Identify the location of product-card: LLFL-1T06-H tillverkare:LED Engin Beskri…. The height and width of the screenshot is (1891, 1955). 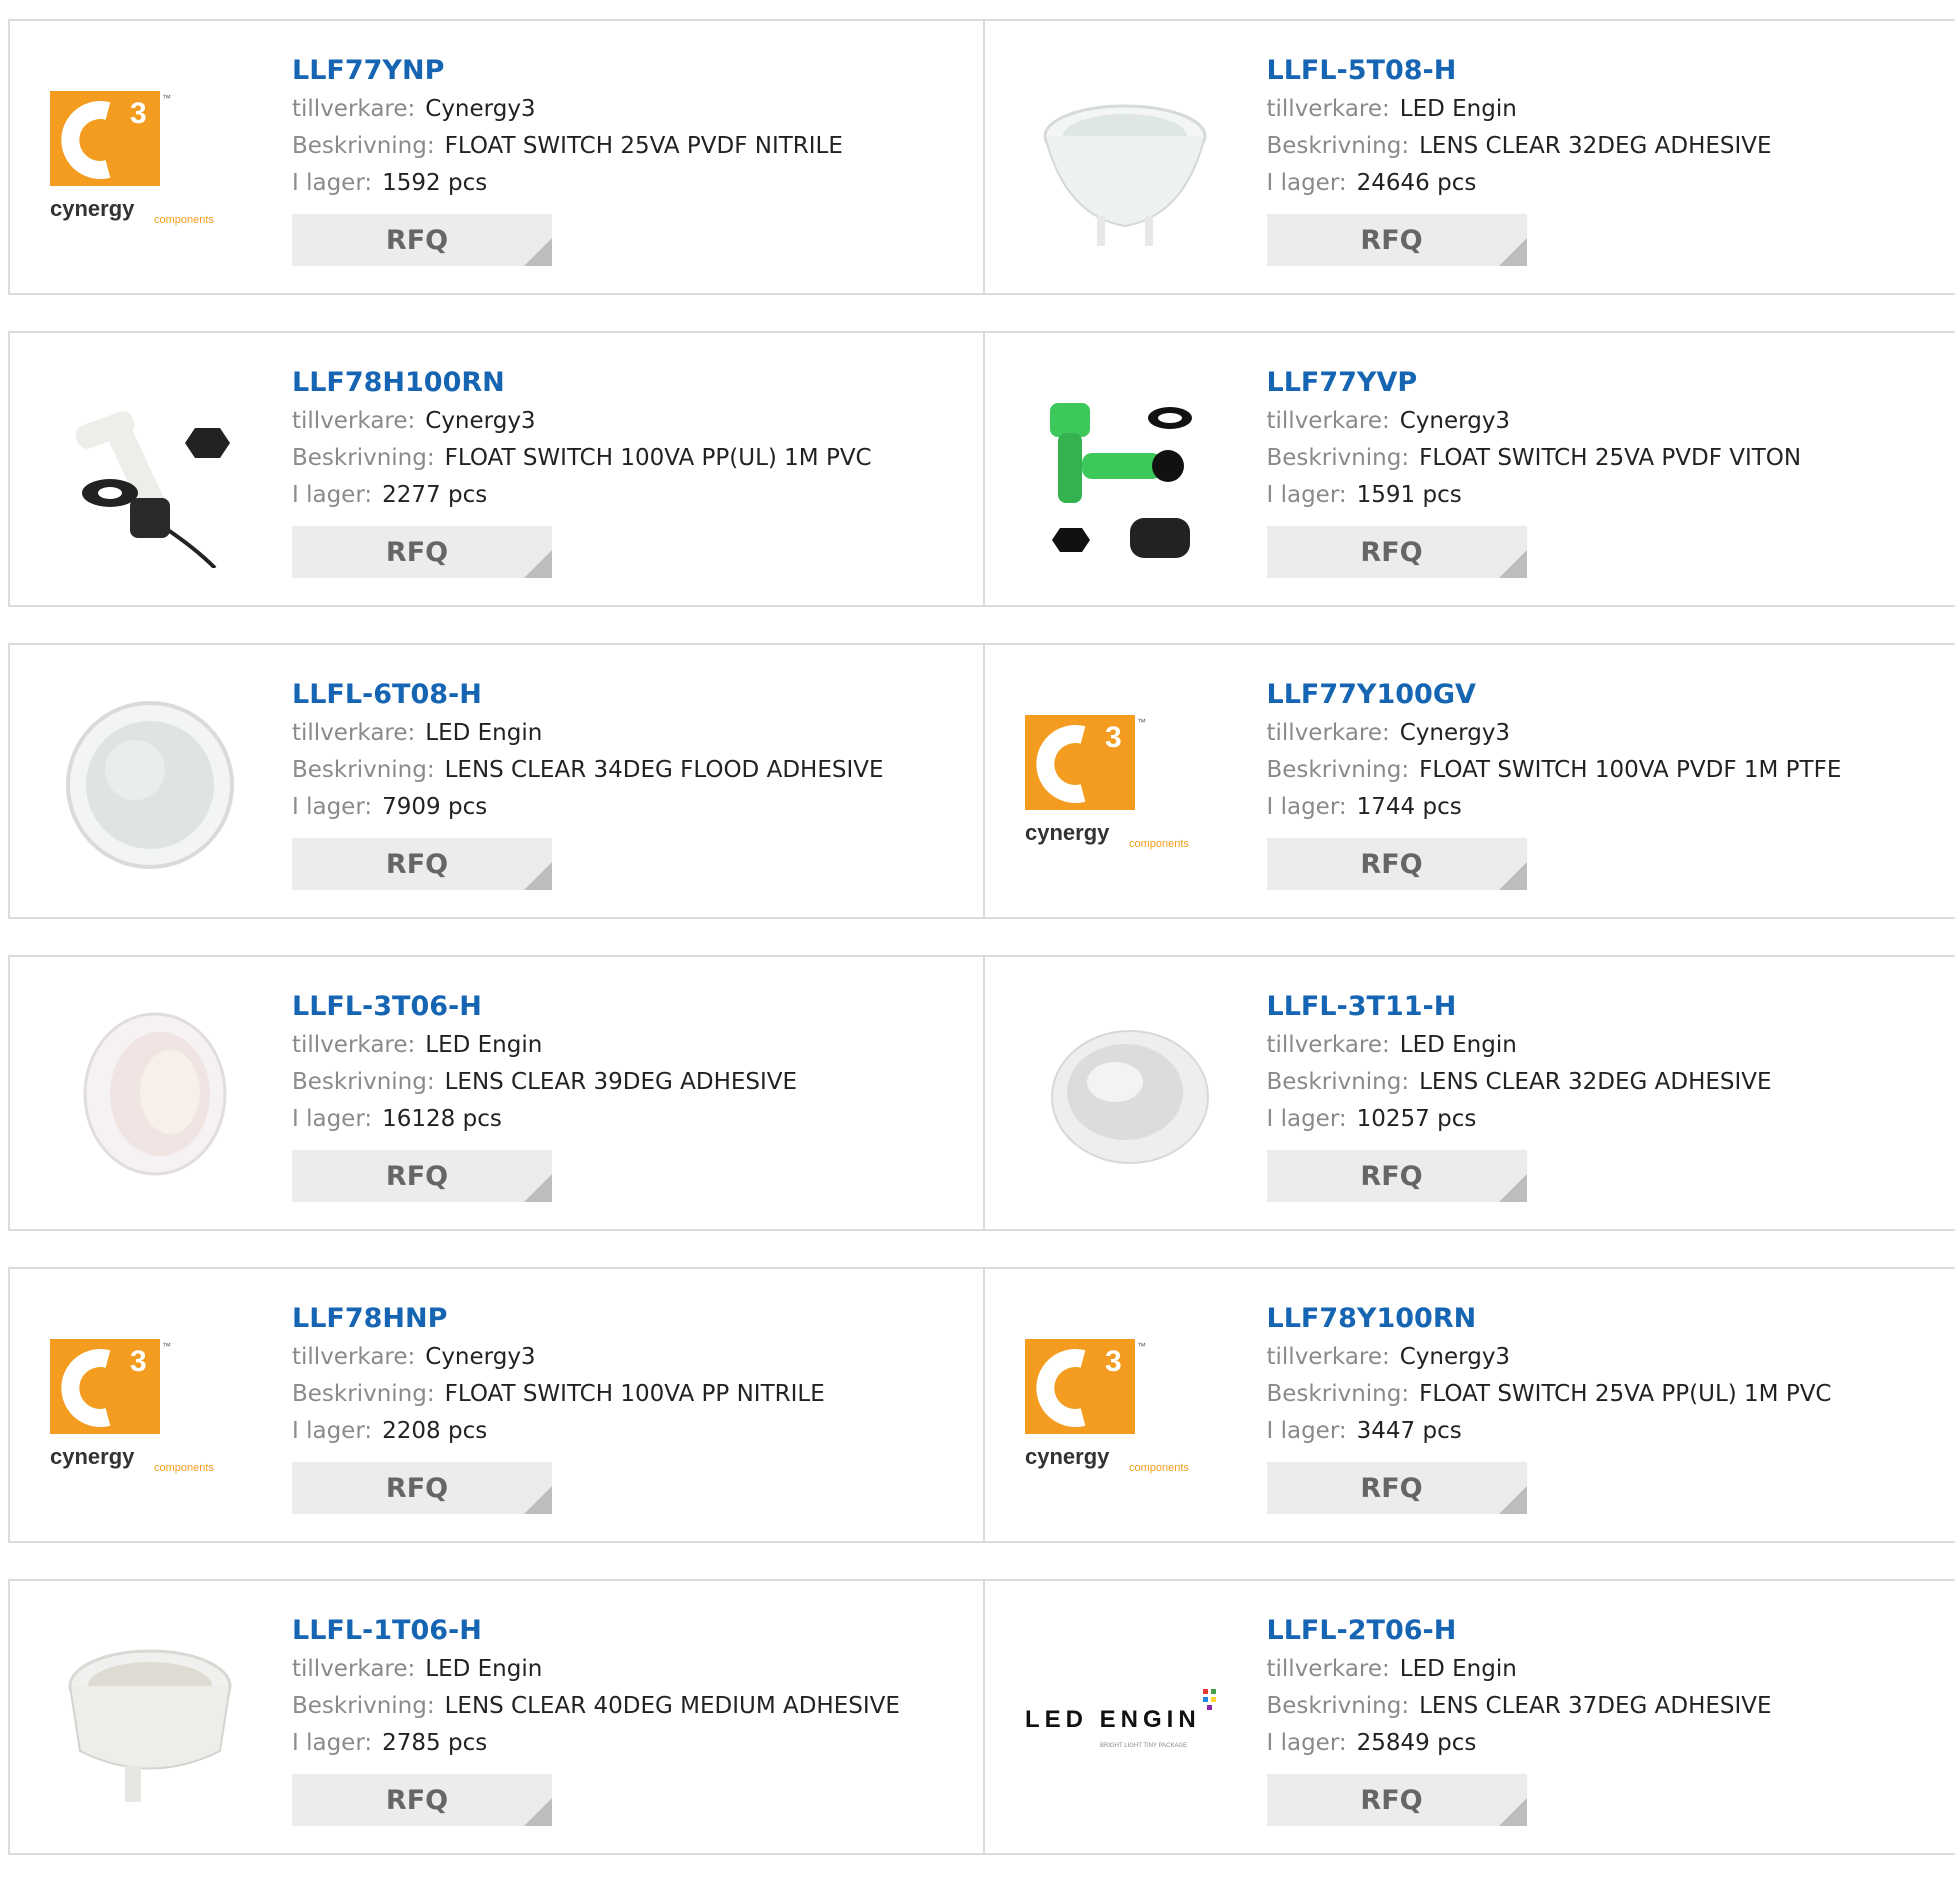
(496, 1717).